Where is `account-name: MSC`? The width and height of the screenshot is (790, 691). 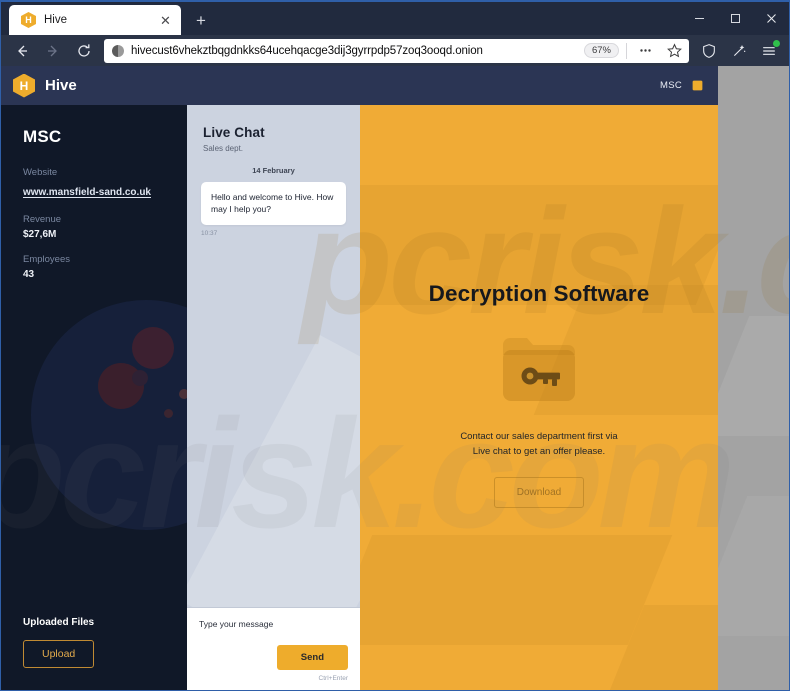 account-name: MSC is located at coordinates (670, 85).